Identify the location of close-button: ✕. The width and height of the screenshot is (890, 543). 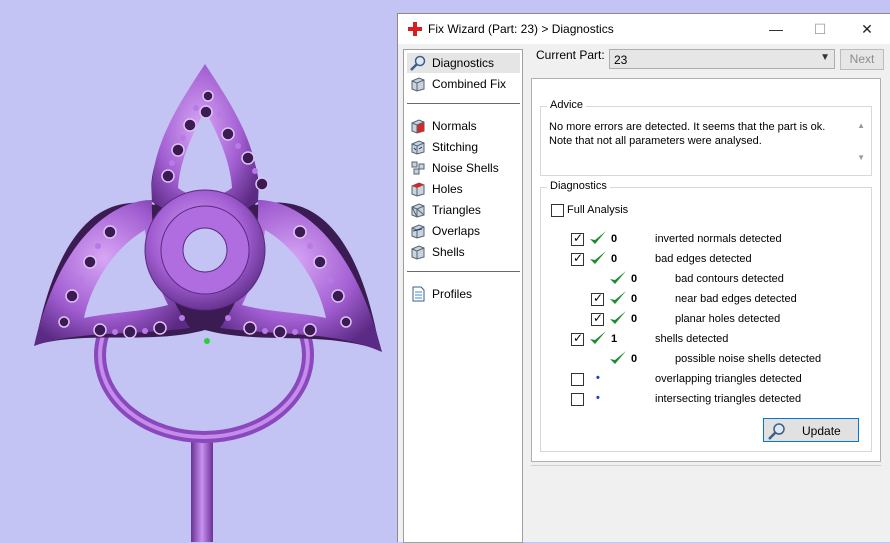
(867, 29).